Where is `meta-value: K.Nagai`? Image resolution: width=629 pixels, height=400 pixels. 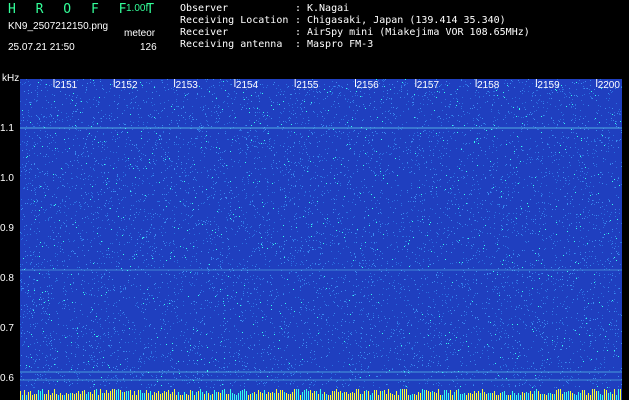 meta-value: K.Nagai is located at coordinates (328, 8).